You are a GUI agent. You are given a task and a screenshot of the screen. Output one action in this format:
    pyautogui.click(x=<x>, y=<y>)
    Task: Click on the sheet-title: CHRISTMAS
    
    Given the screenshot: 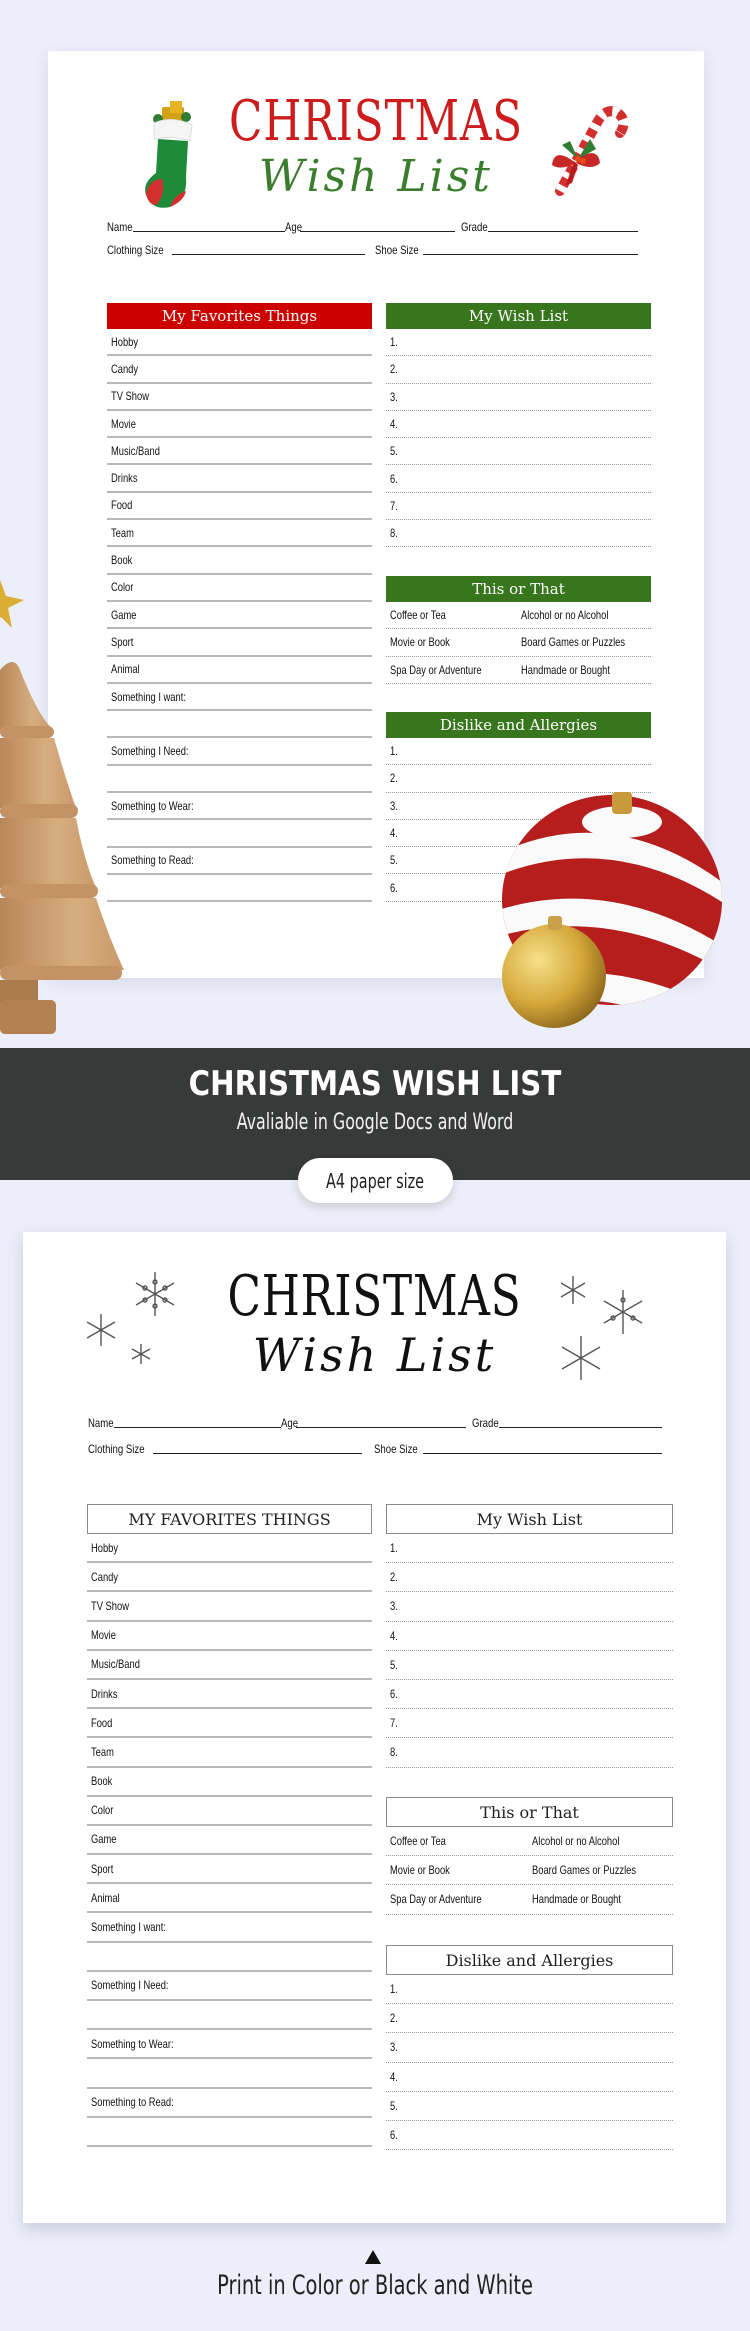 What is the action you would take?
    pyautogui.click(x=376, y=121)
    